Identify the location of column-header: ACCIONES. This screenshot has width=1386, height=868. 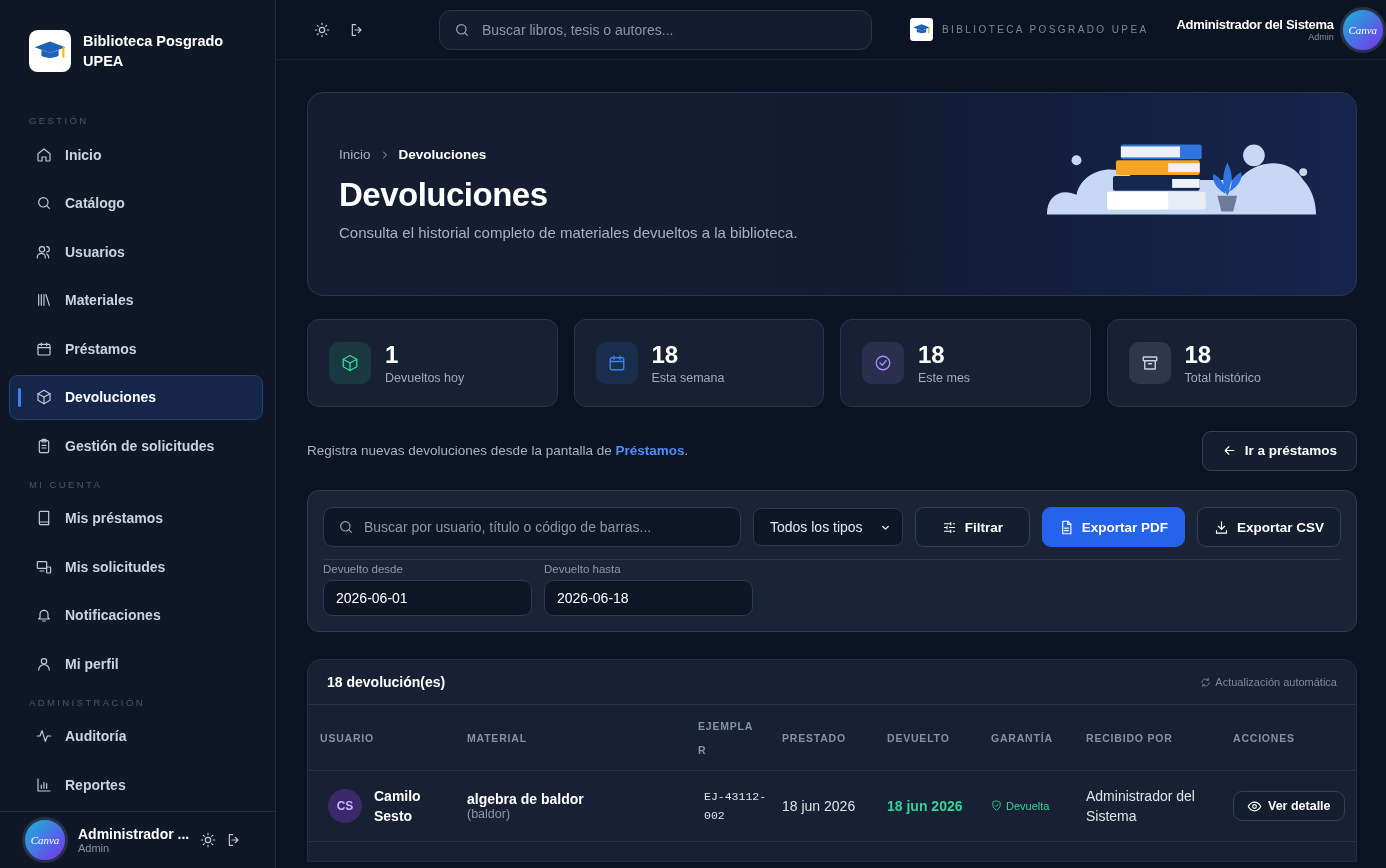
(1288, 738).